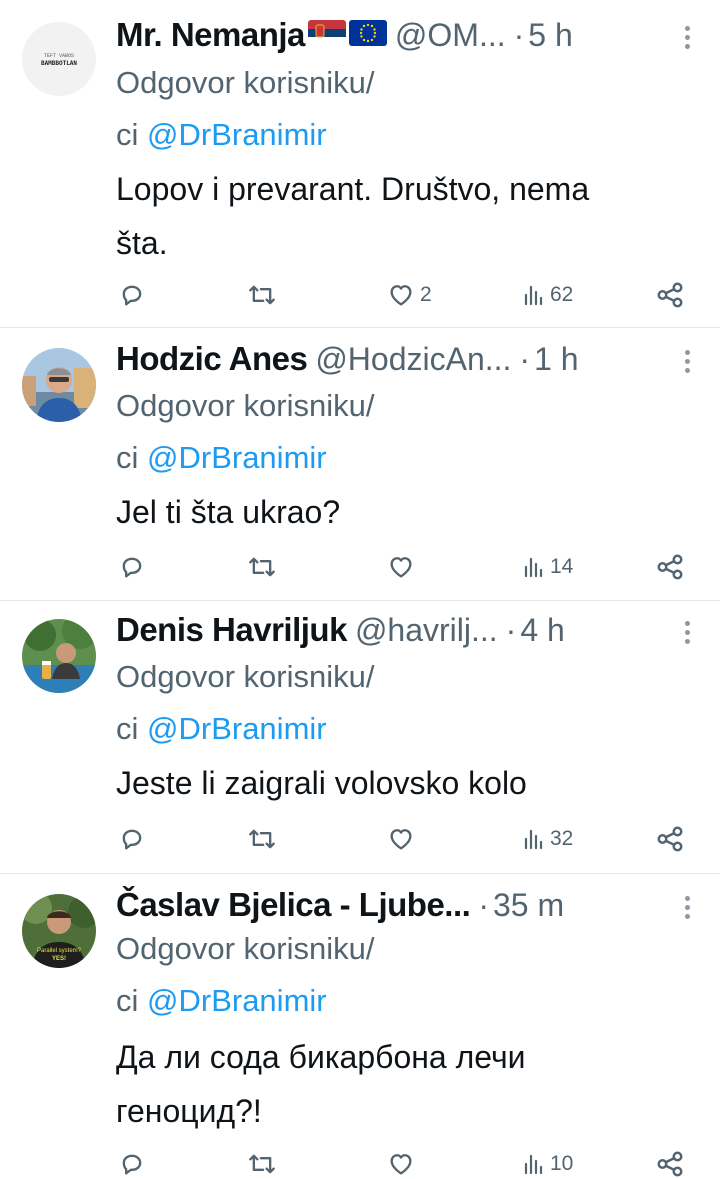 This screenshot has width=720, height=1179. I want to click on avatar-text: TEFT VABOS, so click(59, 56).